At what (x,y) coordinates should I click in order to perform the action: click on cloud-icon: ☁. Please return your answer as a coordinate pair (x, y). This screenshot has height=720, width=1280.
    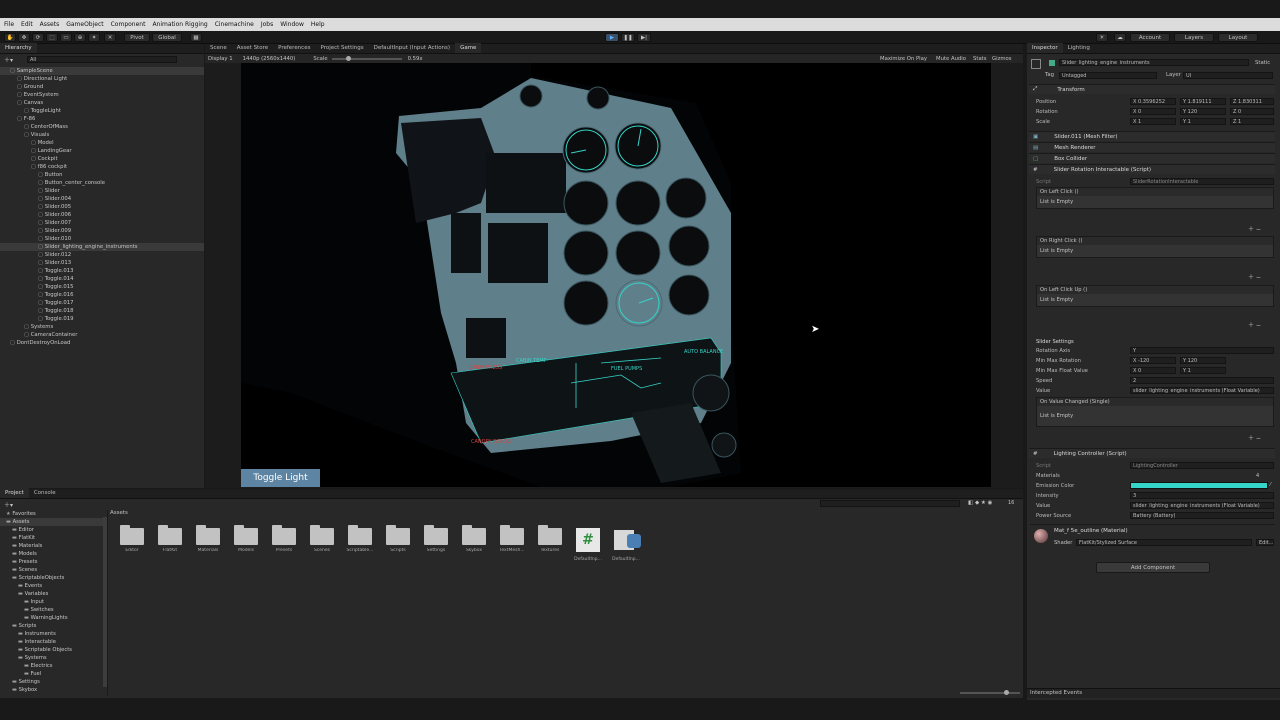
    Looking at the image, I should click on (1120, 37).